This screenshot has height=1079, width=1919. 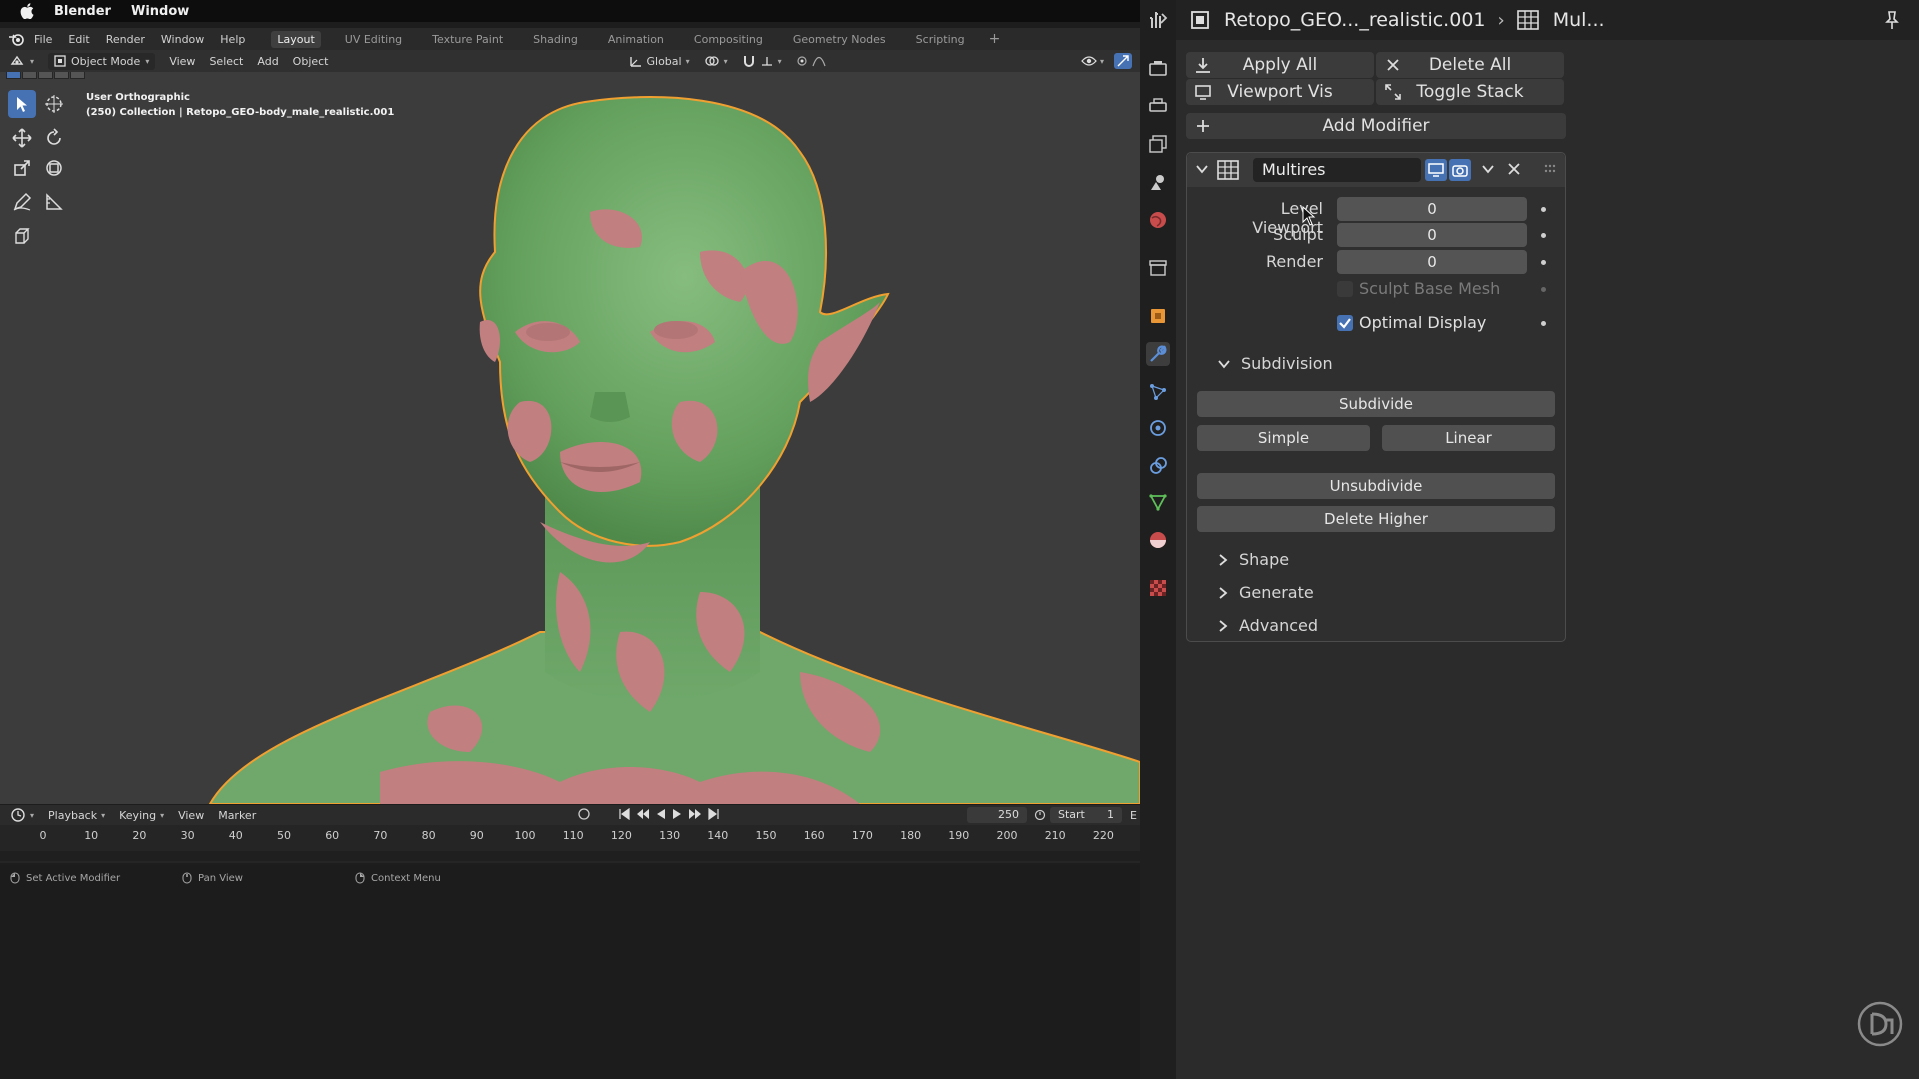 What do you see at coordinates (1202, 171) in the screenshot?
I see `collapse-chevron-icon` at bounding box center [1202, 171].